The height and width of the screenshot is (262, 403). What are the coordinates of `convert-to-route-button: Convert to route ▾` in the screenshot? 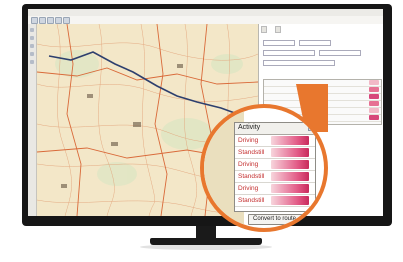 It's located at (276, 219).